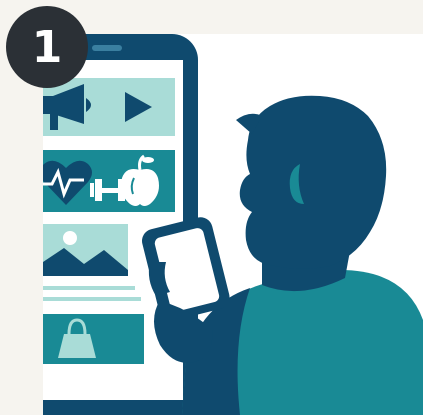 The image size is (423, 415). What do you see at coordinates (107, 48) in the screenshot?
I see `phone-speaker` at bounding box center [107, 48].